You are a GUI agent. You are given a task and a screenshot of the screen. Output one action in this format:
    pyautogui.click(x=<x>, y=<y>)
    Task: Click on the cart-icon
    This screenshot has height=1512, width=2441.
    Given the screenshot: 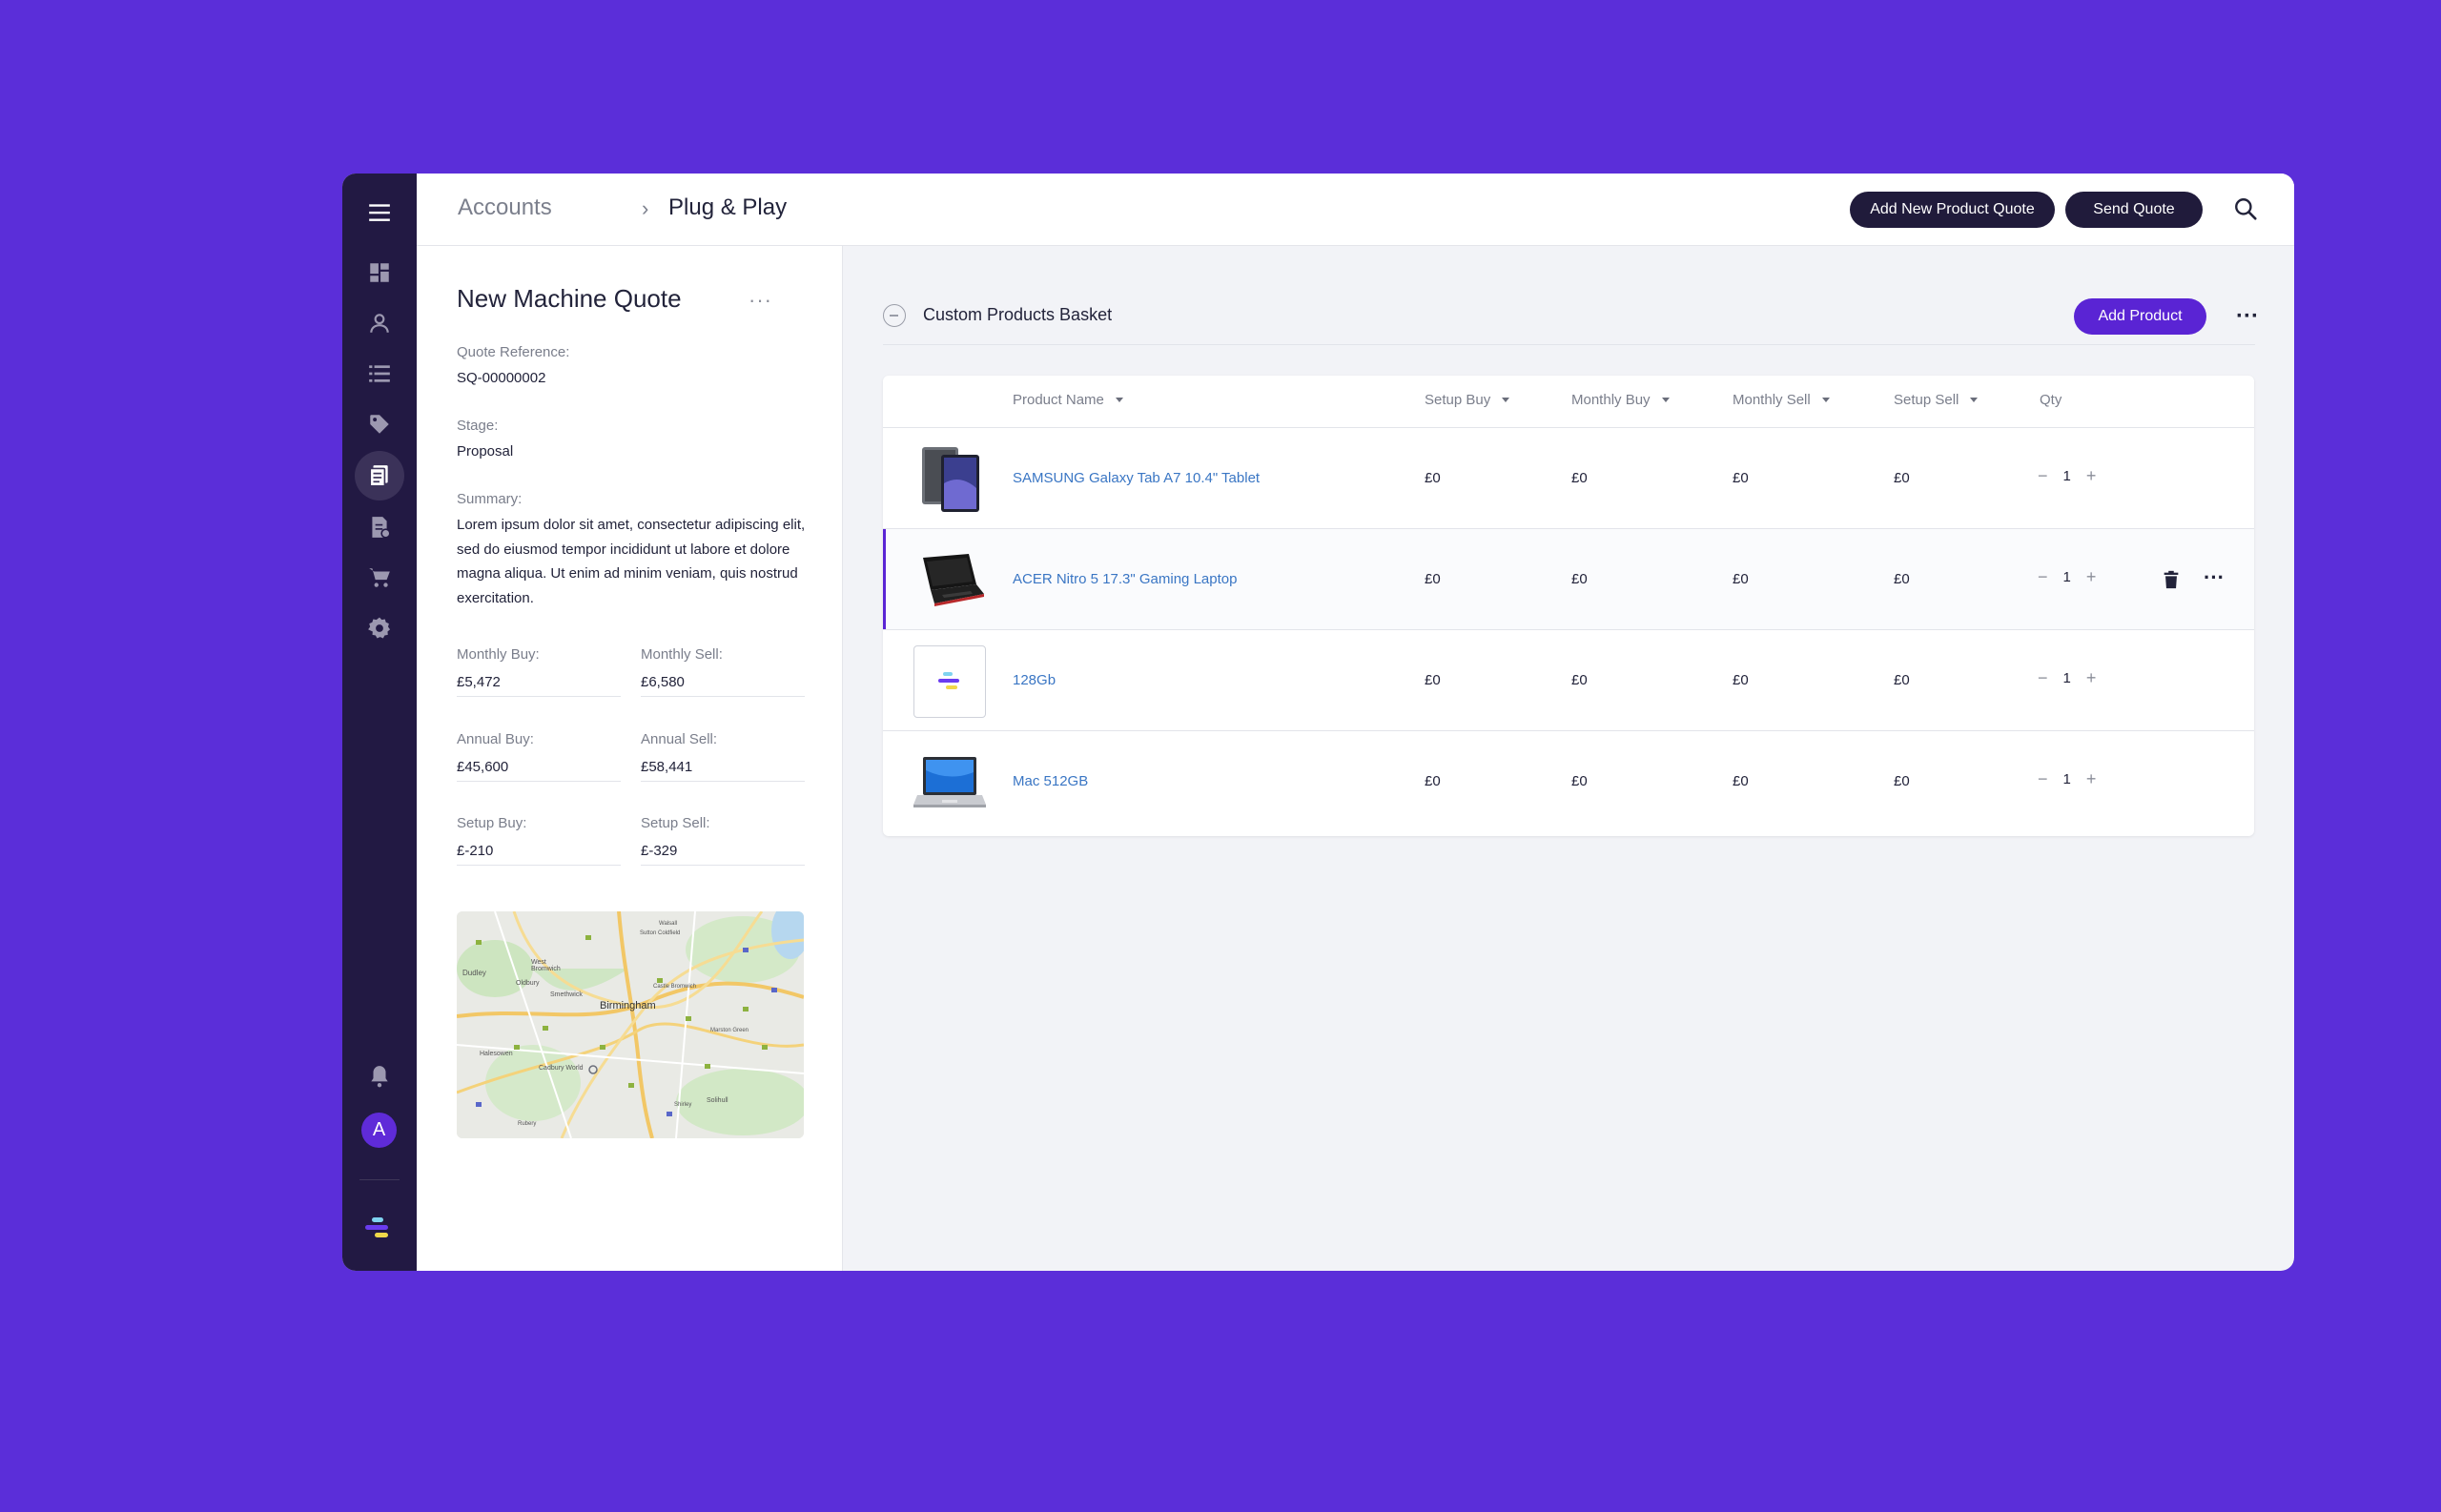 What is the action you would take?
    pyautogui.click(x=379, y=578)
    